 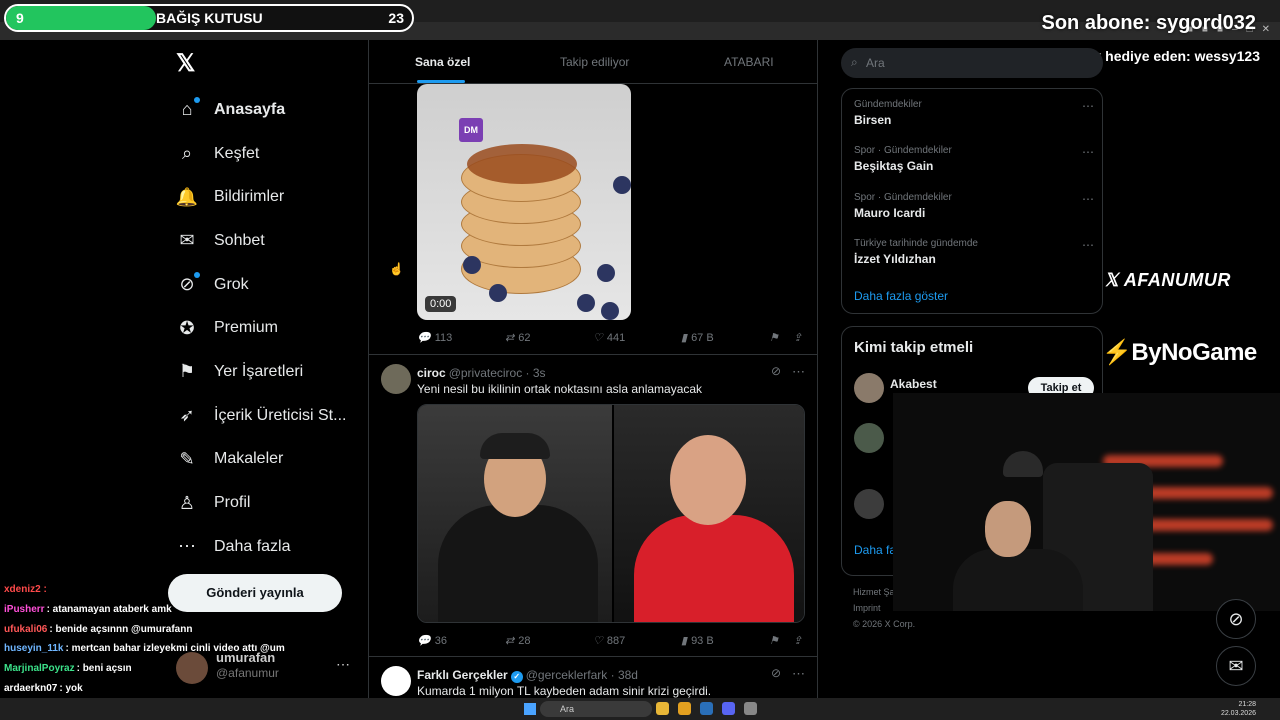 I want to click on tweet-author: ciroc @privateciroc · 3s, so click(x=481, y=373).